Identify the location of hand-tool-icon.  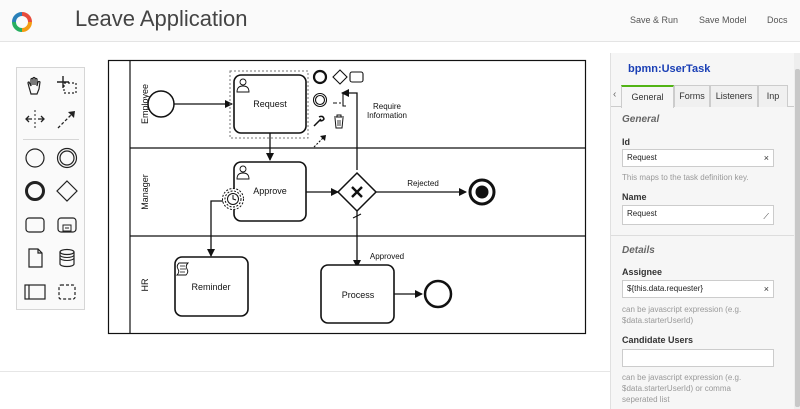
(35, 86).